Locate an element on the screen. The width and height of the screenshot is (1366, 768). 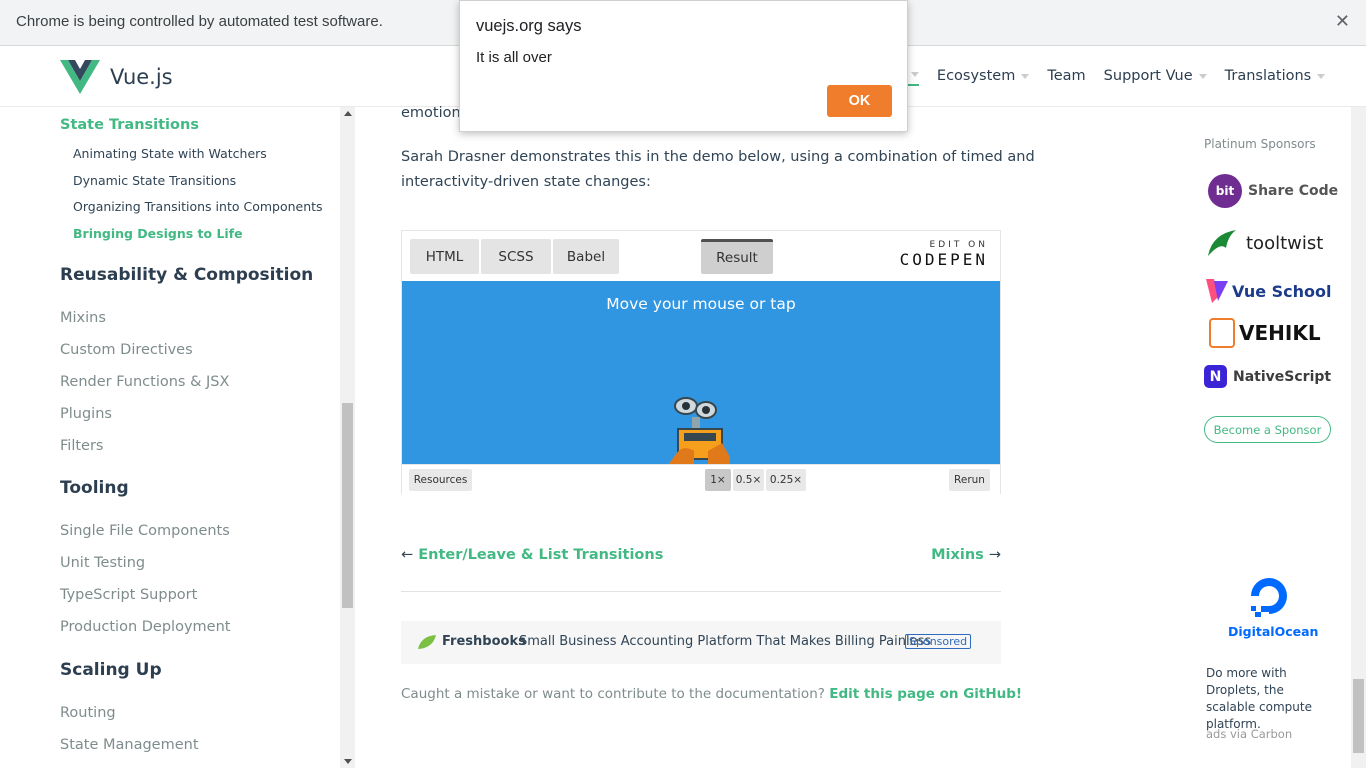
zoom-0.5x-button: 0.5× is located at coordinates (748, 480).